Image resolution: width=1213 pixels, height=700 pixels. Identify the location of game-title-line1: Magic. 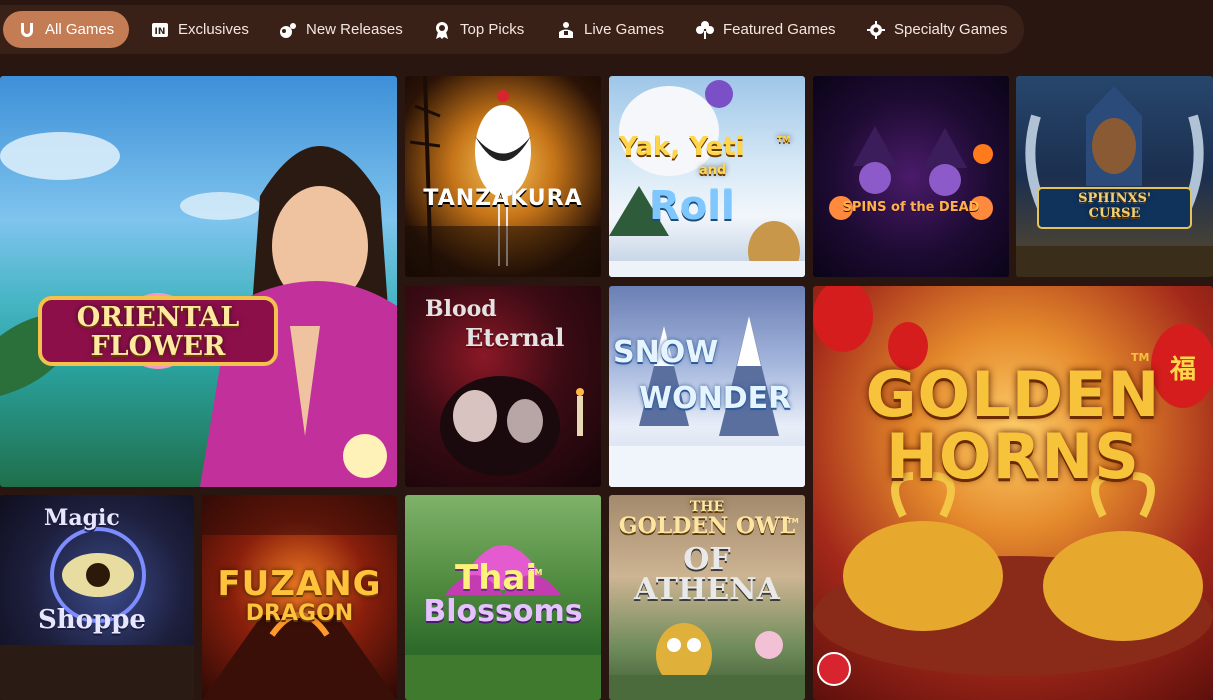
(82, 518).